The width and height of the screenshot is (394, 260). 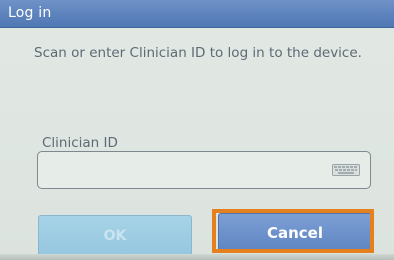 What do you see at coordinates (197, 14) in the screenshot?
I see `dialog-title-bar: Log in` at bounding box center [197, 14].